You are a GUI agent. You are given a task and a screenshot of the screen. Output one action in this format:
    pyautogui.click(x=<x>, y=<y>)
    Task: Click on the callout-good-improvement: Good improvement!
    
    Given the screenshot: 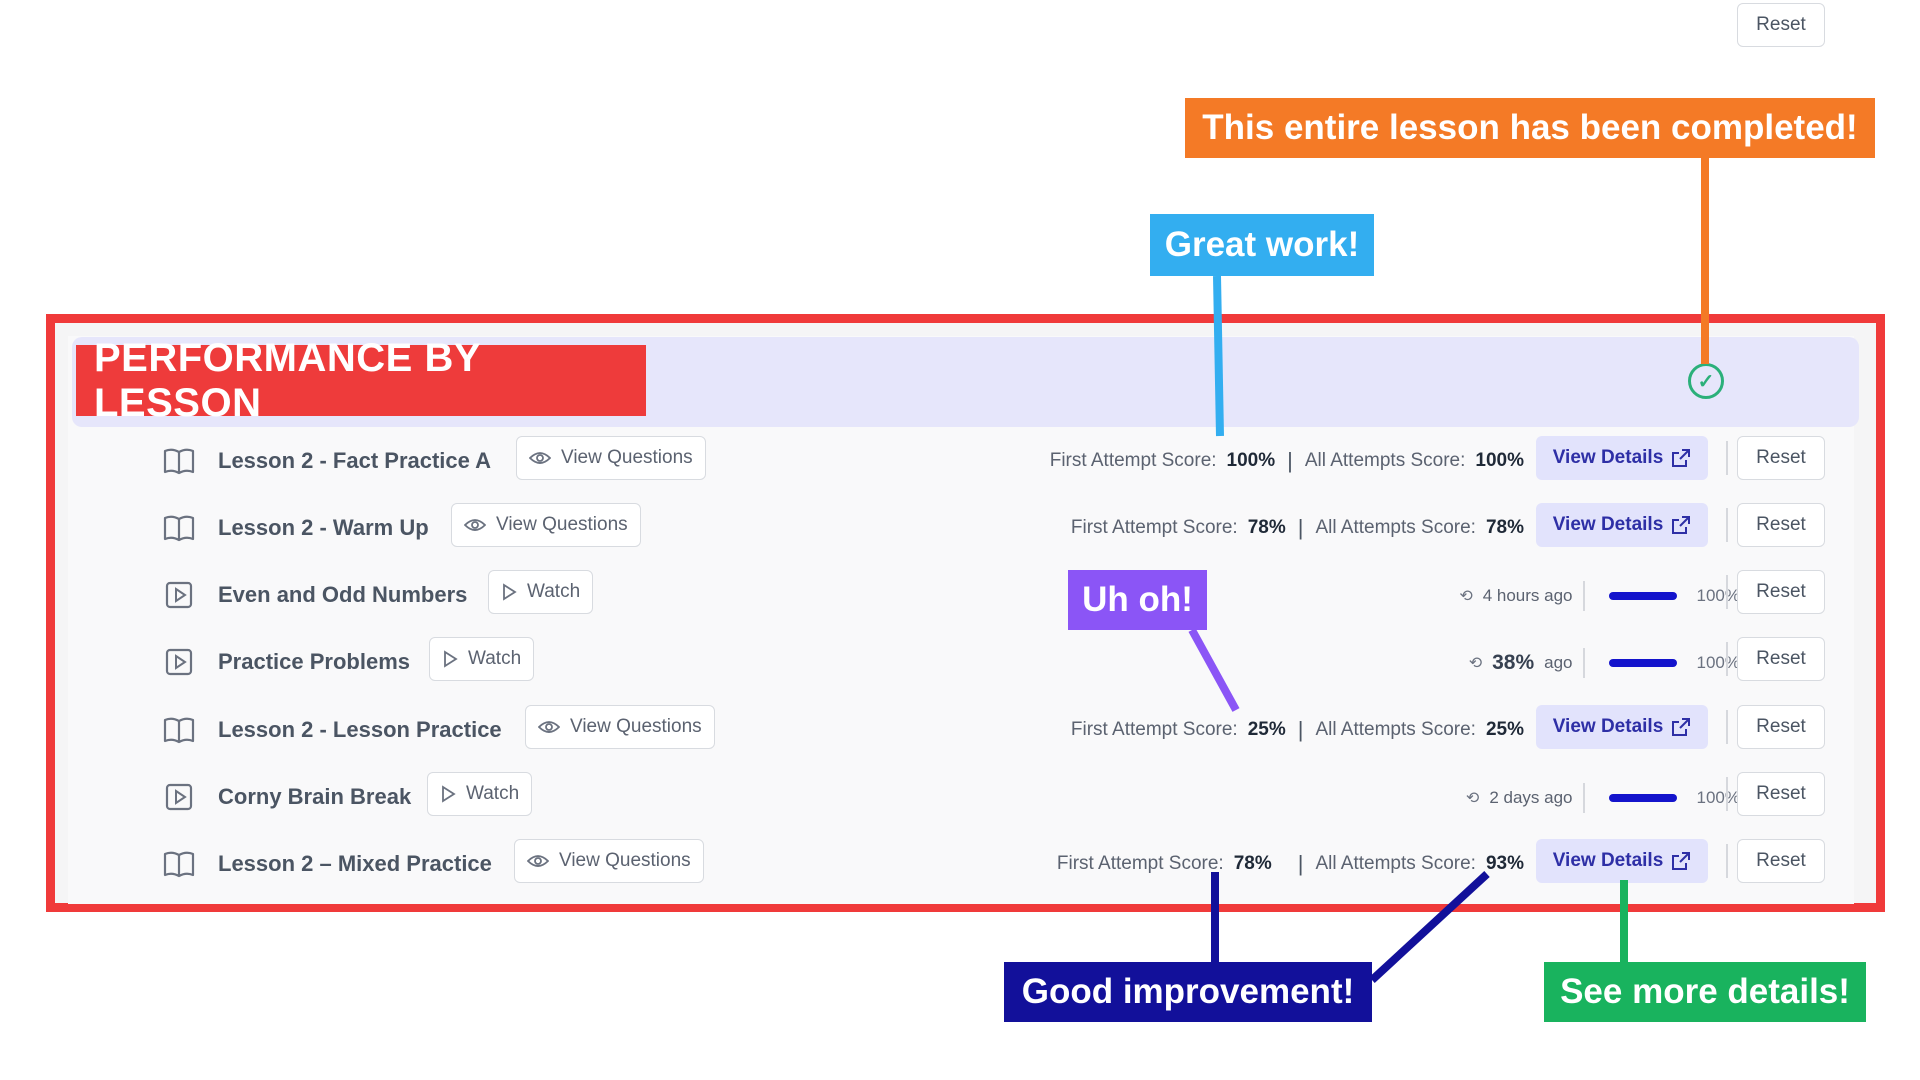 What is the action you would take?
    pyautogui.click(x=1188, y=992)
    